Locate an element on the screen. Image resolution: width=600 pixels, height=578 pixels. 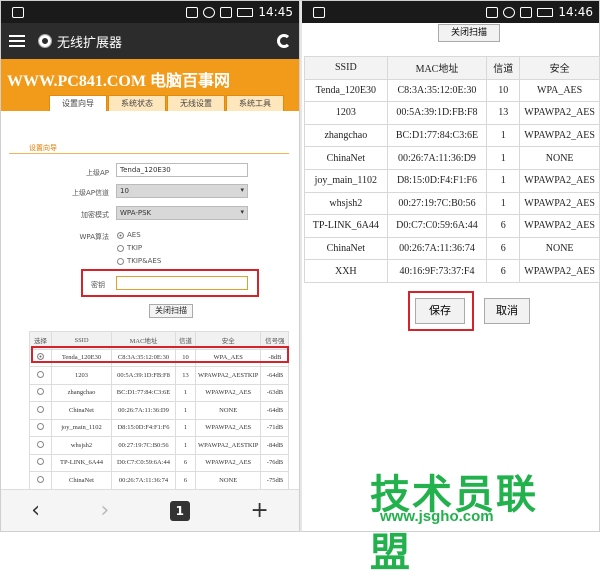
tab-system-status: 系统状态 is located at coordinates (137, 103).